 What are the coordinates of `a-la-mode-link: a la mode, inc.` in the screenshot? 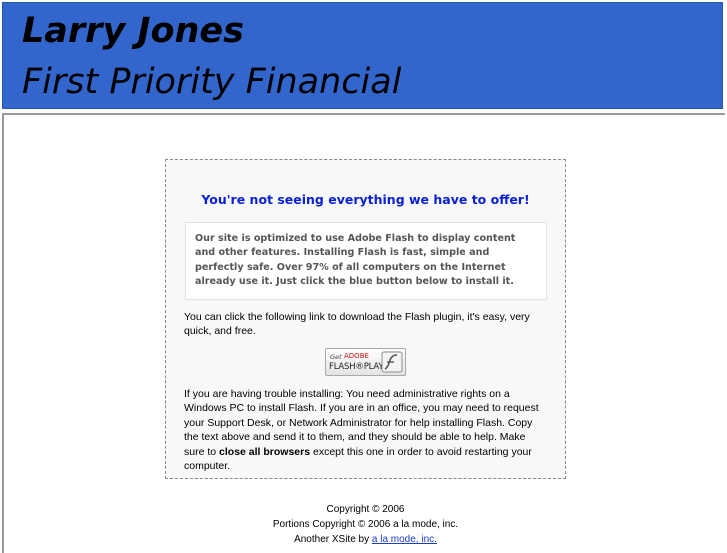 It's located at (404, 539).